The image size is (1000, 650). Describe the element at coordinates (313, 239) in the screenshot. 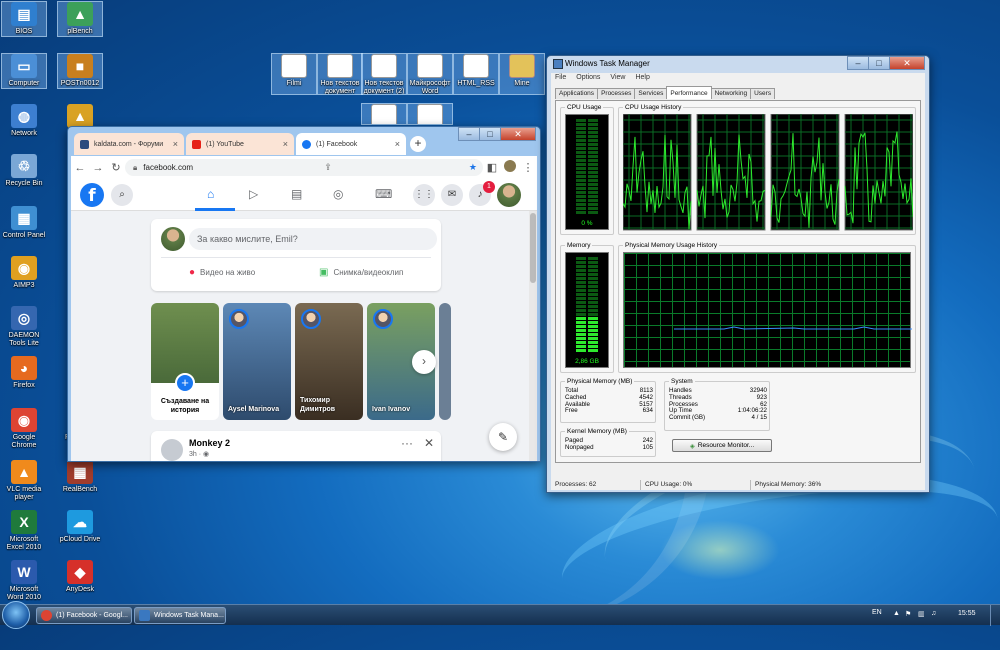

I see `composer-input: За какво мислите, Emil?` at that location.